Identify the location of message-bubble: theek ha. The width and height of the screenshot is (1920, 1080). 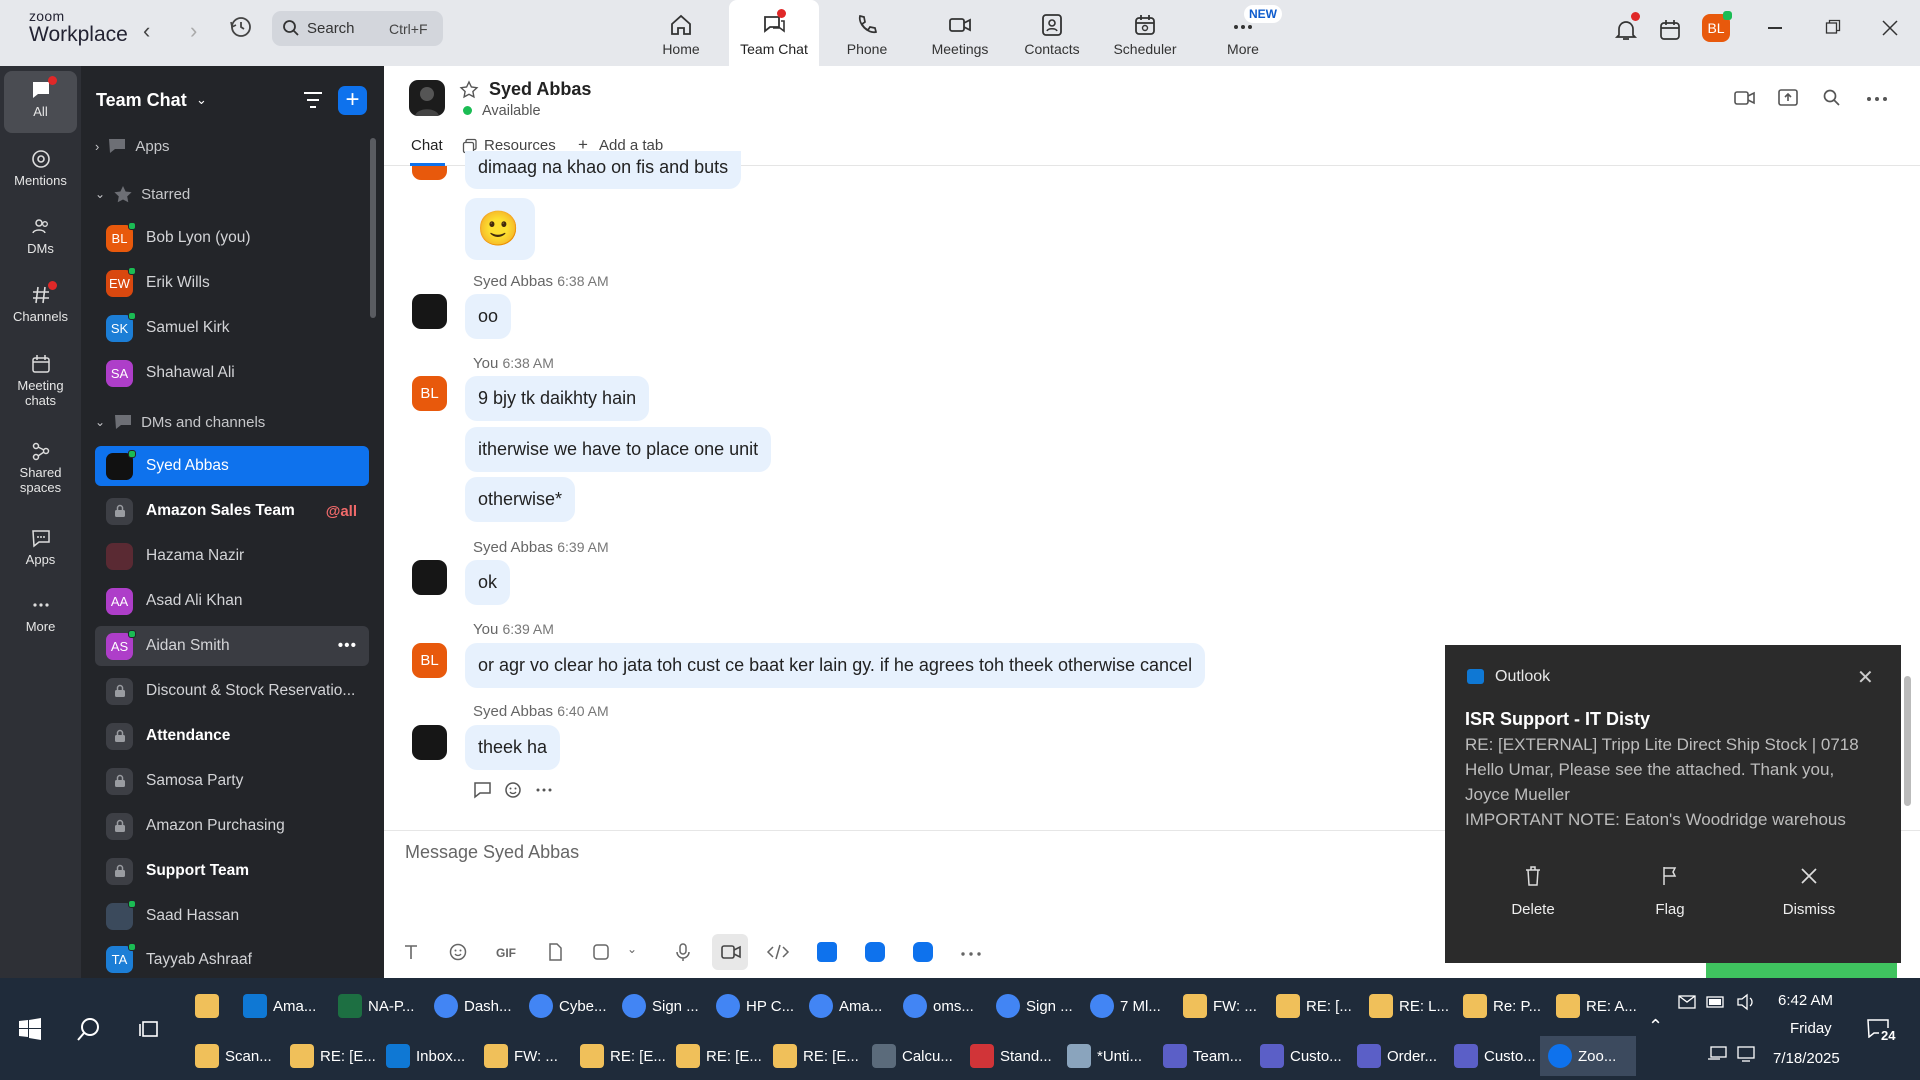
(513, 747).